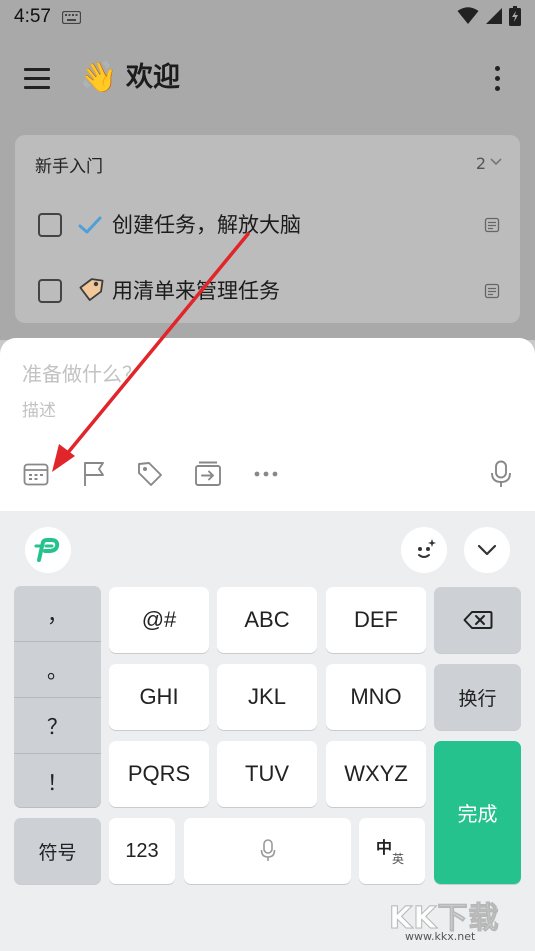 This screenshot has width=535, height=951. What do you see at coordinates (57, 725) in the screenshot?
I see `key-question: ？` at bounding box center [57, 725].